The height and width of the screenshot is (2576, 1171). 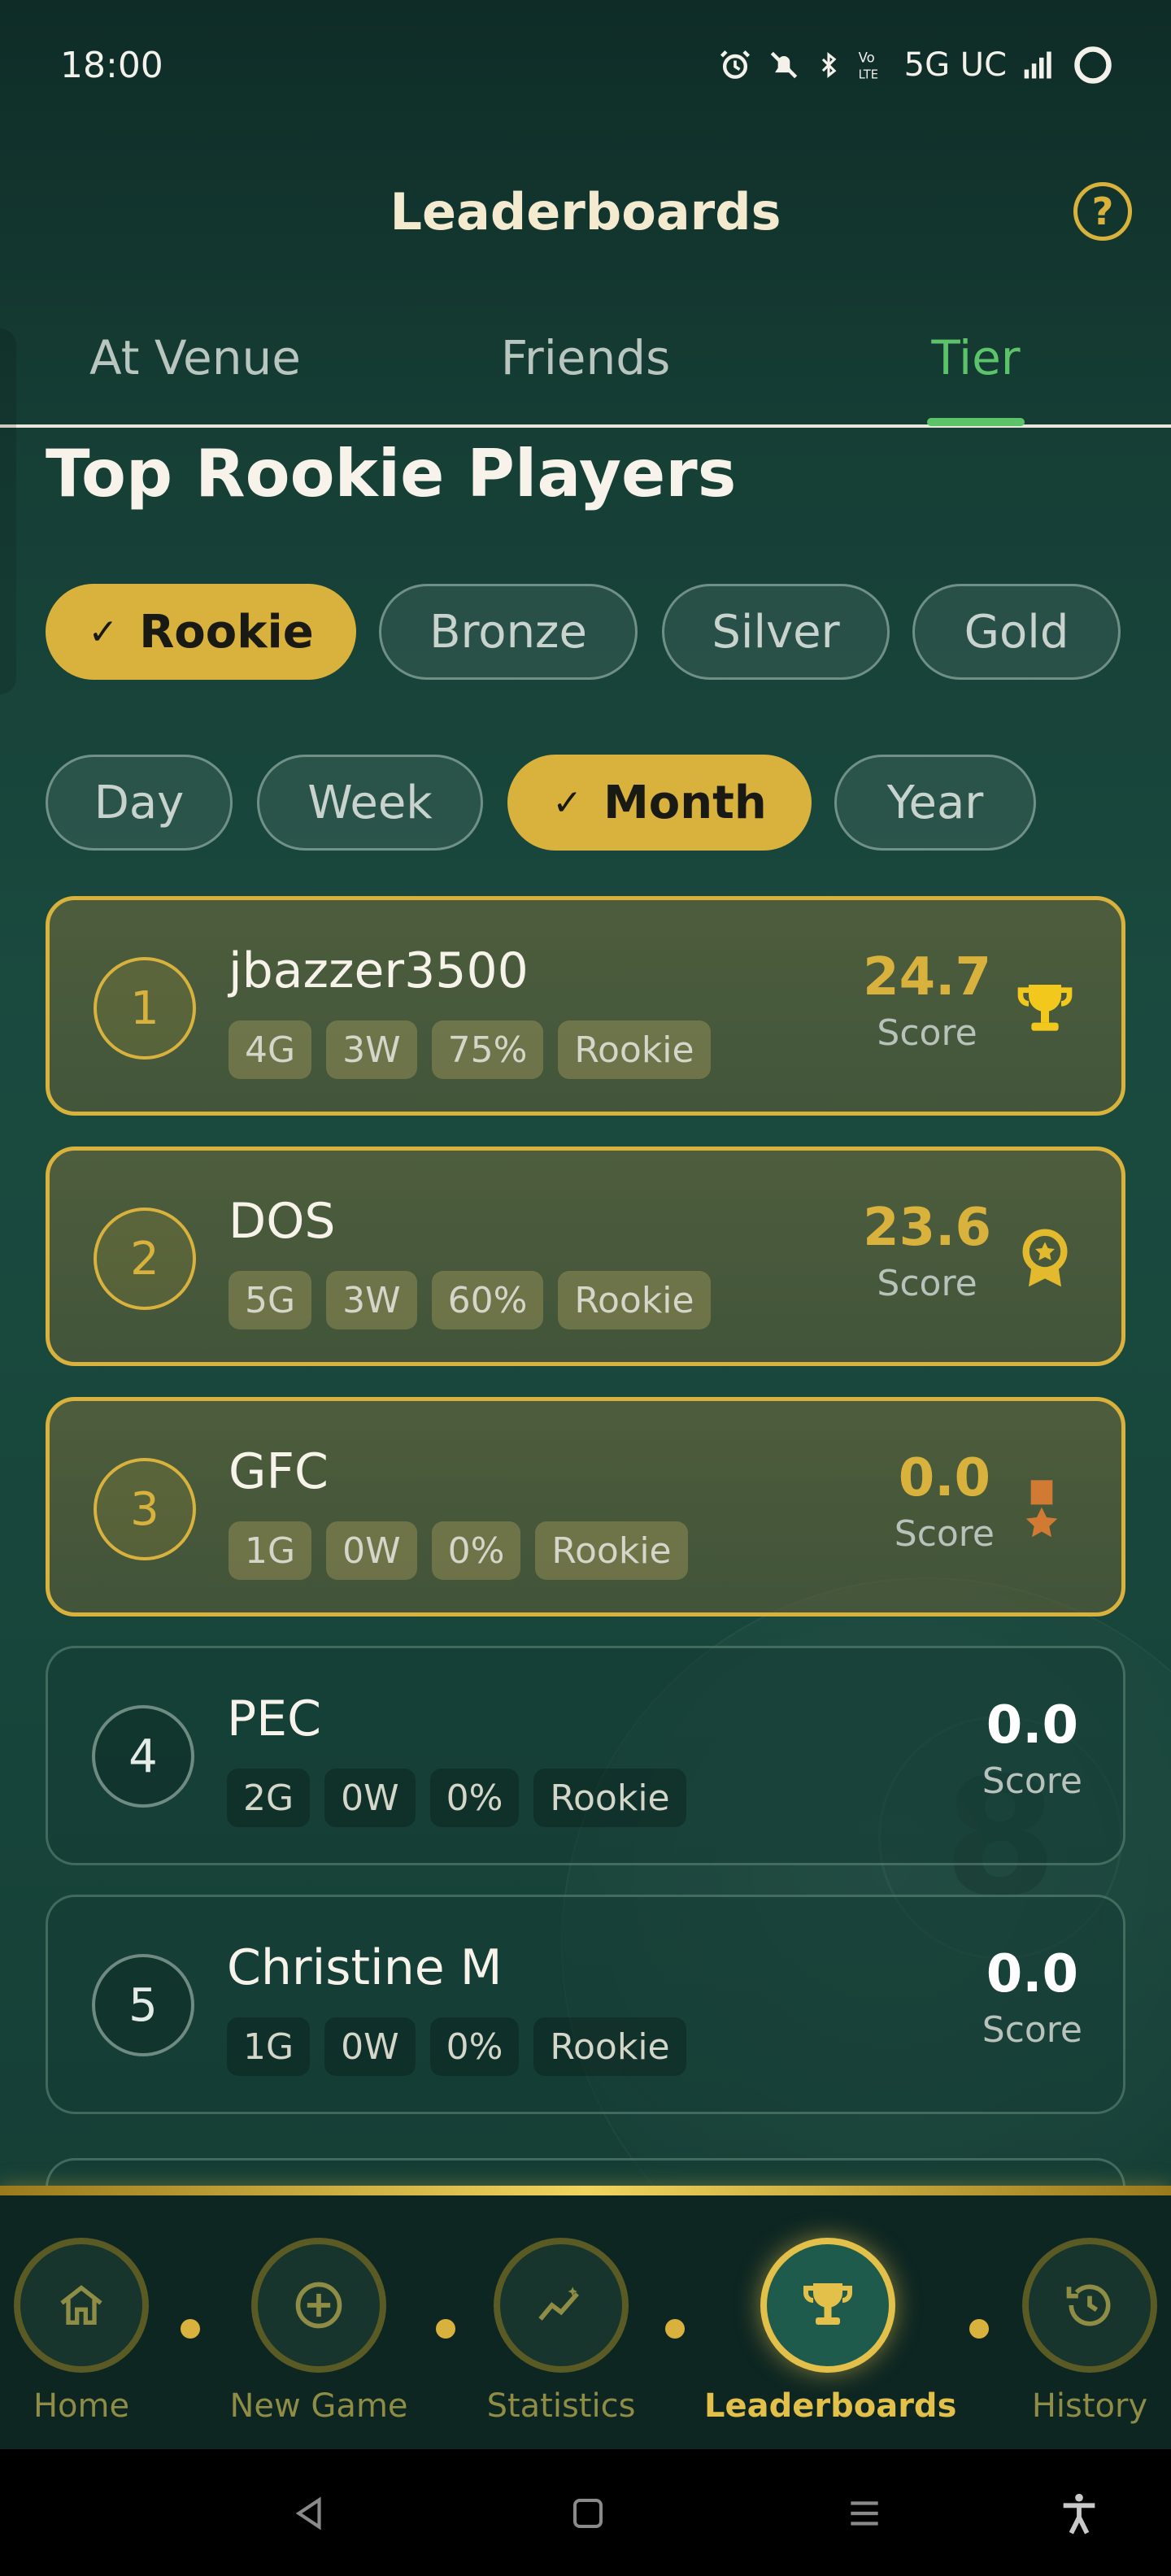 I want to click on nav-leaderboards: Leaderboards, so click(x=831, y=2323).